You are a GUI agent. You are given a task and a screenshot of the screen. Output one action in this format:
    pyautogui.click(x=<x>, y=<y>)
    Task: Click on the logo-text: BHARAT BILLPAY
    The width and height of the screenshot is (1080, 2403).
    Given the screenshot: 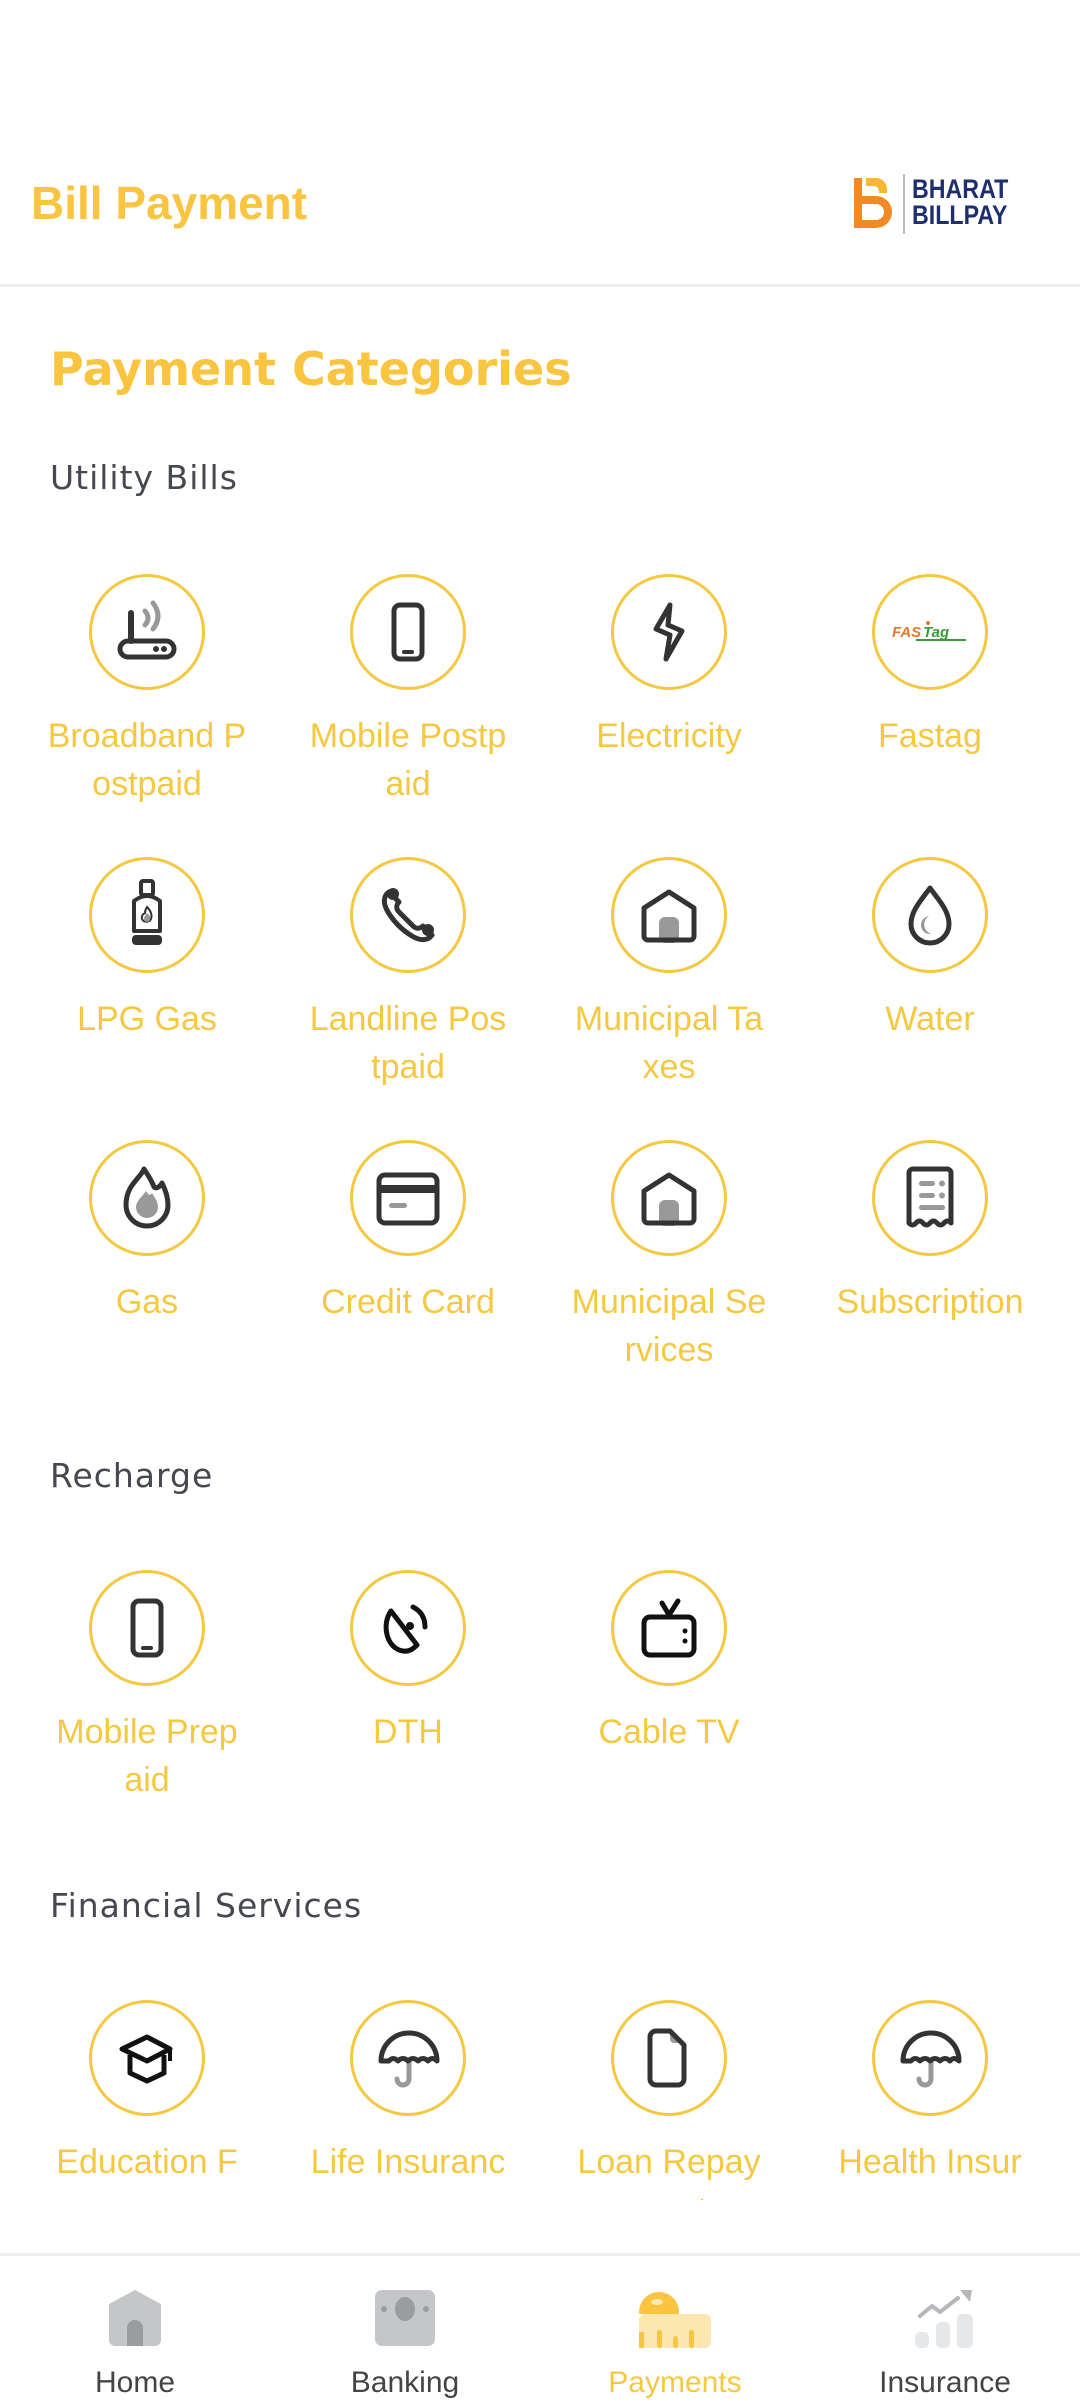 What is the action you would take?
    pyautogui.click(x=960, y=202)
    